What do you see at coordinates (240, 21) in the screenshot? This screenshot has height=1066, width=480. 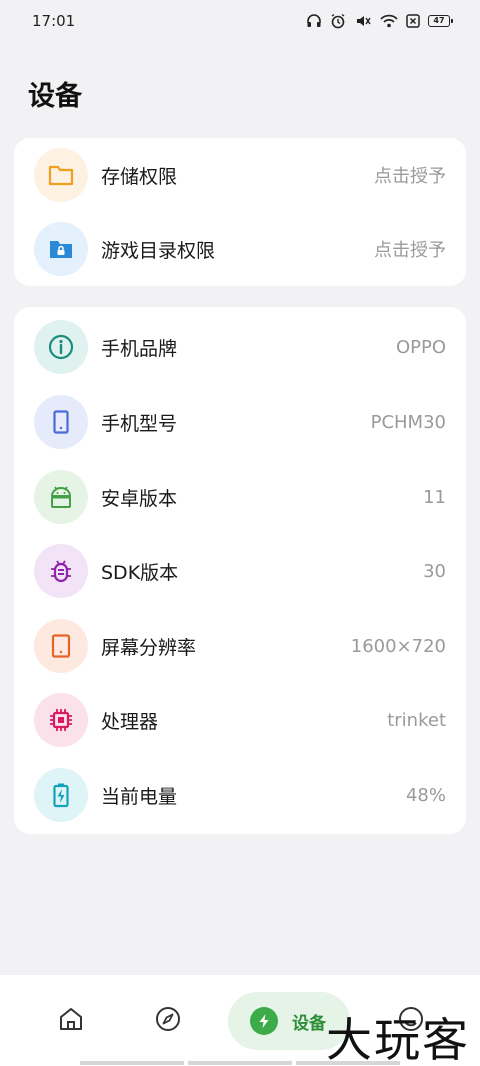 I see `status-bar: 17:01 47` at bounding box center [240, 21].